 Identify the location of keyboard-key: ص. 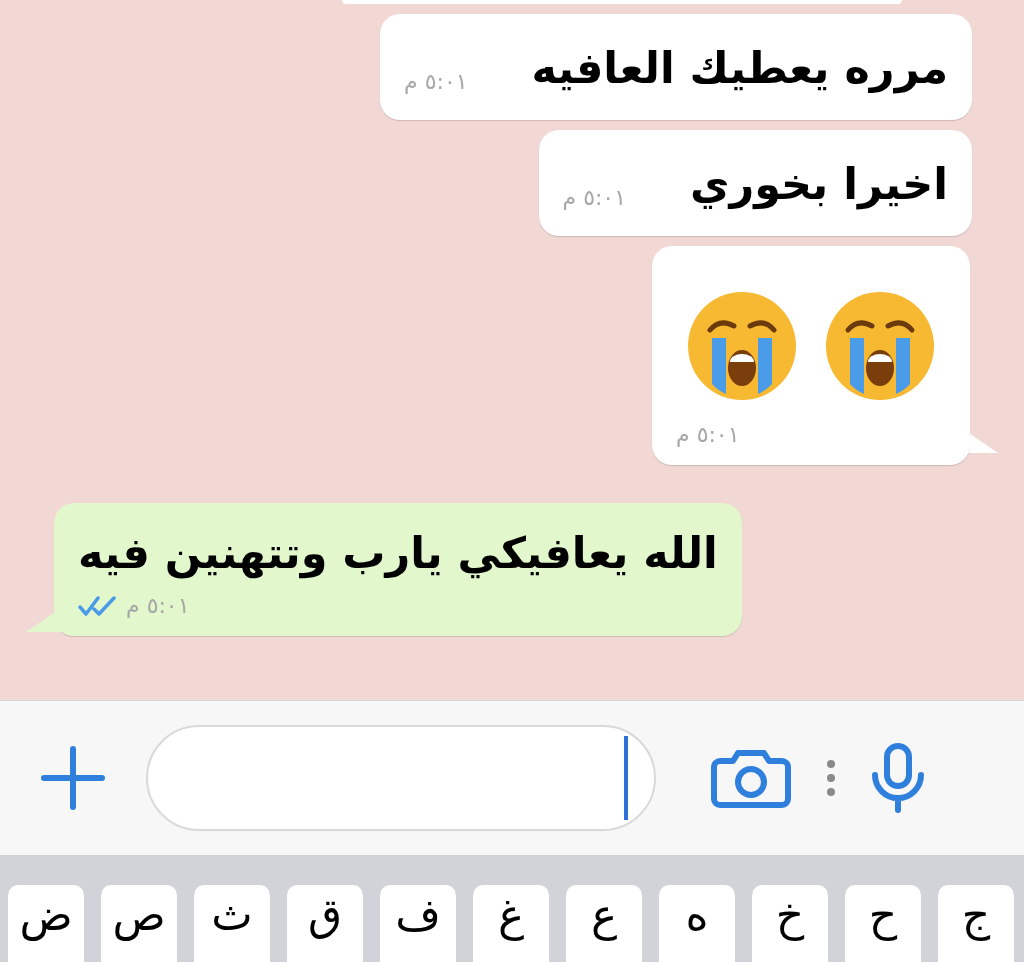
(139, 923).